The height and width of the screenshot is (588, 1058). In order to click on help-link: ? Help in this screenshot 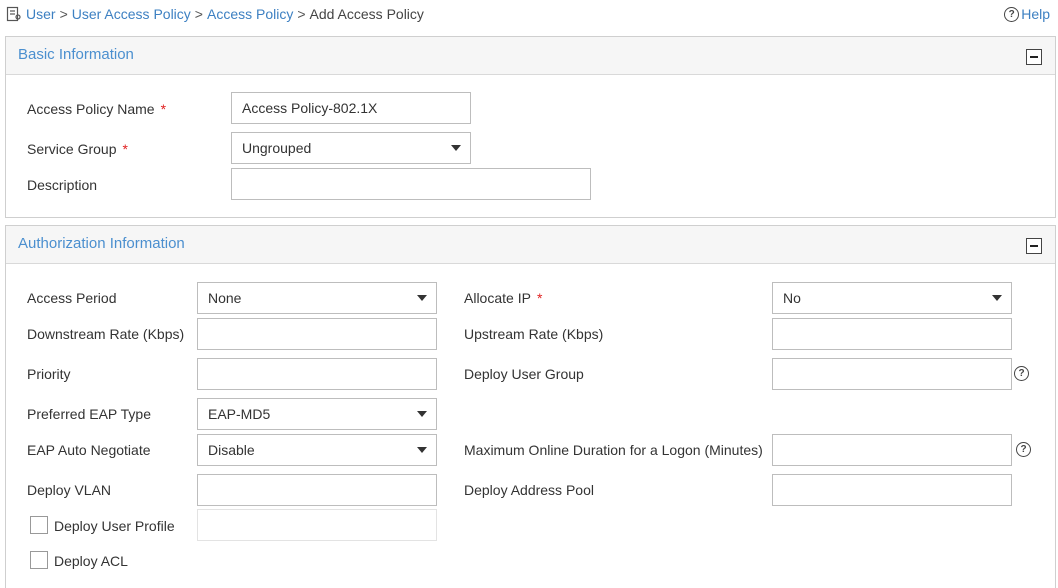, I will do `click(1027, 14)`.